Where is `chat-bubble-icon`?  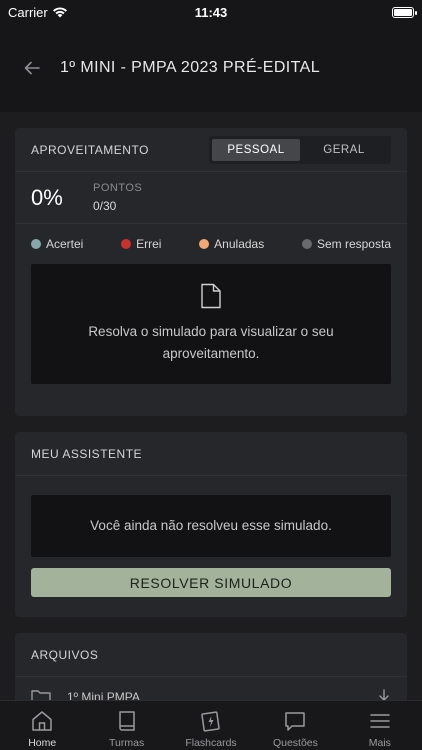 chat-bubble-icon is located at coordinates (295, 721).